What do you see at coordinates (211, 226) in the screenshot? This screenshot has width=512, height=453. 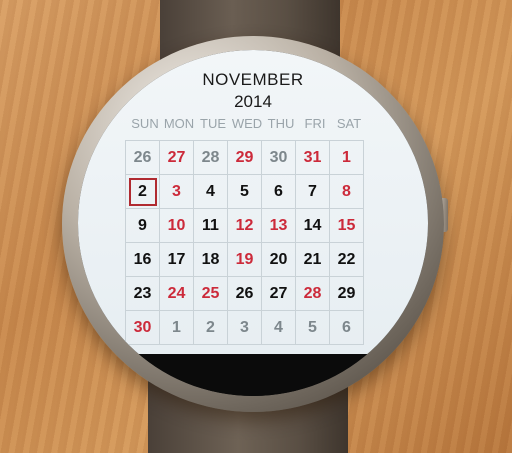 I see `calendar-day: 11` at bounding box center [211, 226].